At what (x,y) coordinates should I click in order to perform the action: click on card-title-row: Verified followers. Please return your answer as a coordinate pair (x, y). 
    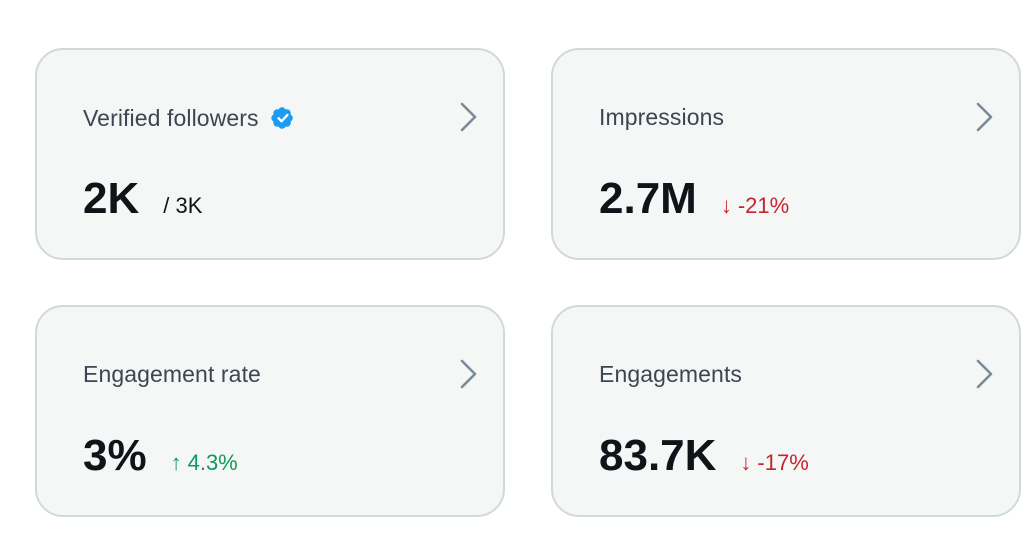
    Looking at the image, I should click on (190, 118).